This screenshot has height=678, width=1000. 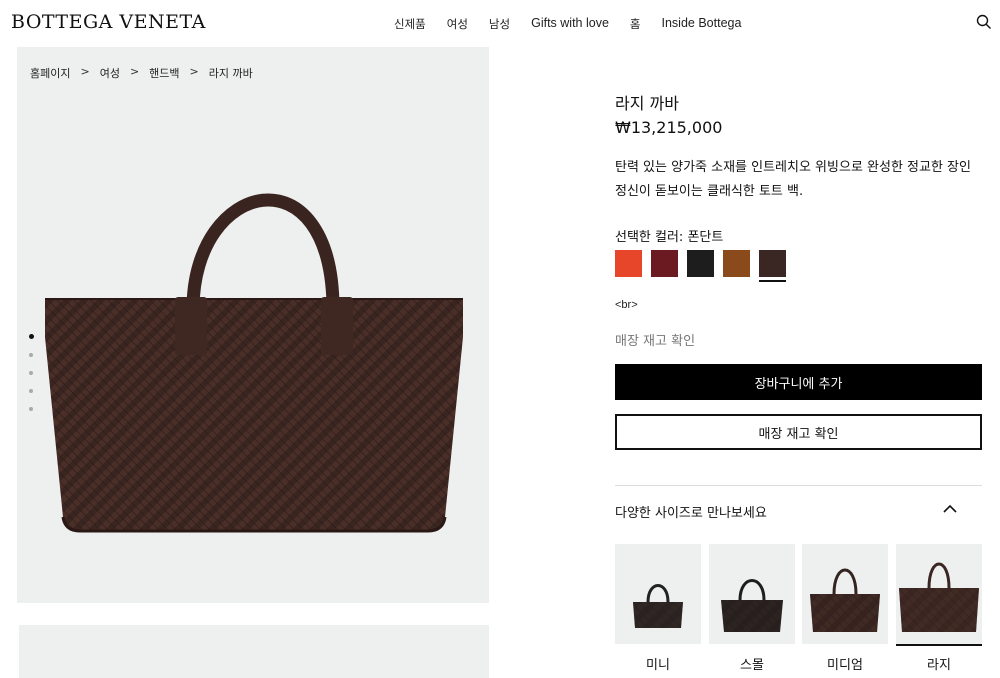 What do you see at coordinates (108, 22) in the screenshot?
I see `brand-logo: BOTTEGA VENETA` at bounding box center [108, 22].